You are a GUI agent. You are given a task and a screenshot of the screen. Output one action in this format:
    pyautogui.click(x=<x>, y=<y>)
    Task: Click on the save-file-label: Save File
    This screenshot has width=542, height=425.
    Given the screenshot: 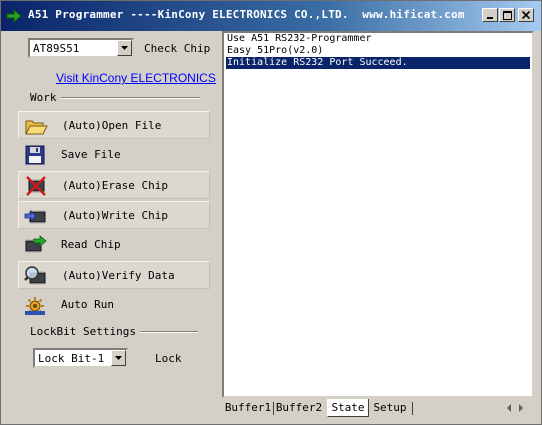 What is the action you would take?
    pyautogui.click(x=91, y=154)
    